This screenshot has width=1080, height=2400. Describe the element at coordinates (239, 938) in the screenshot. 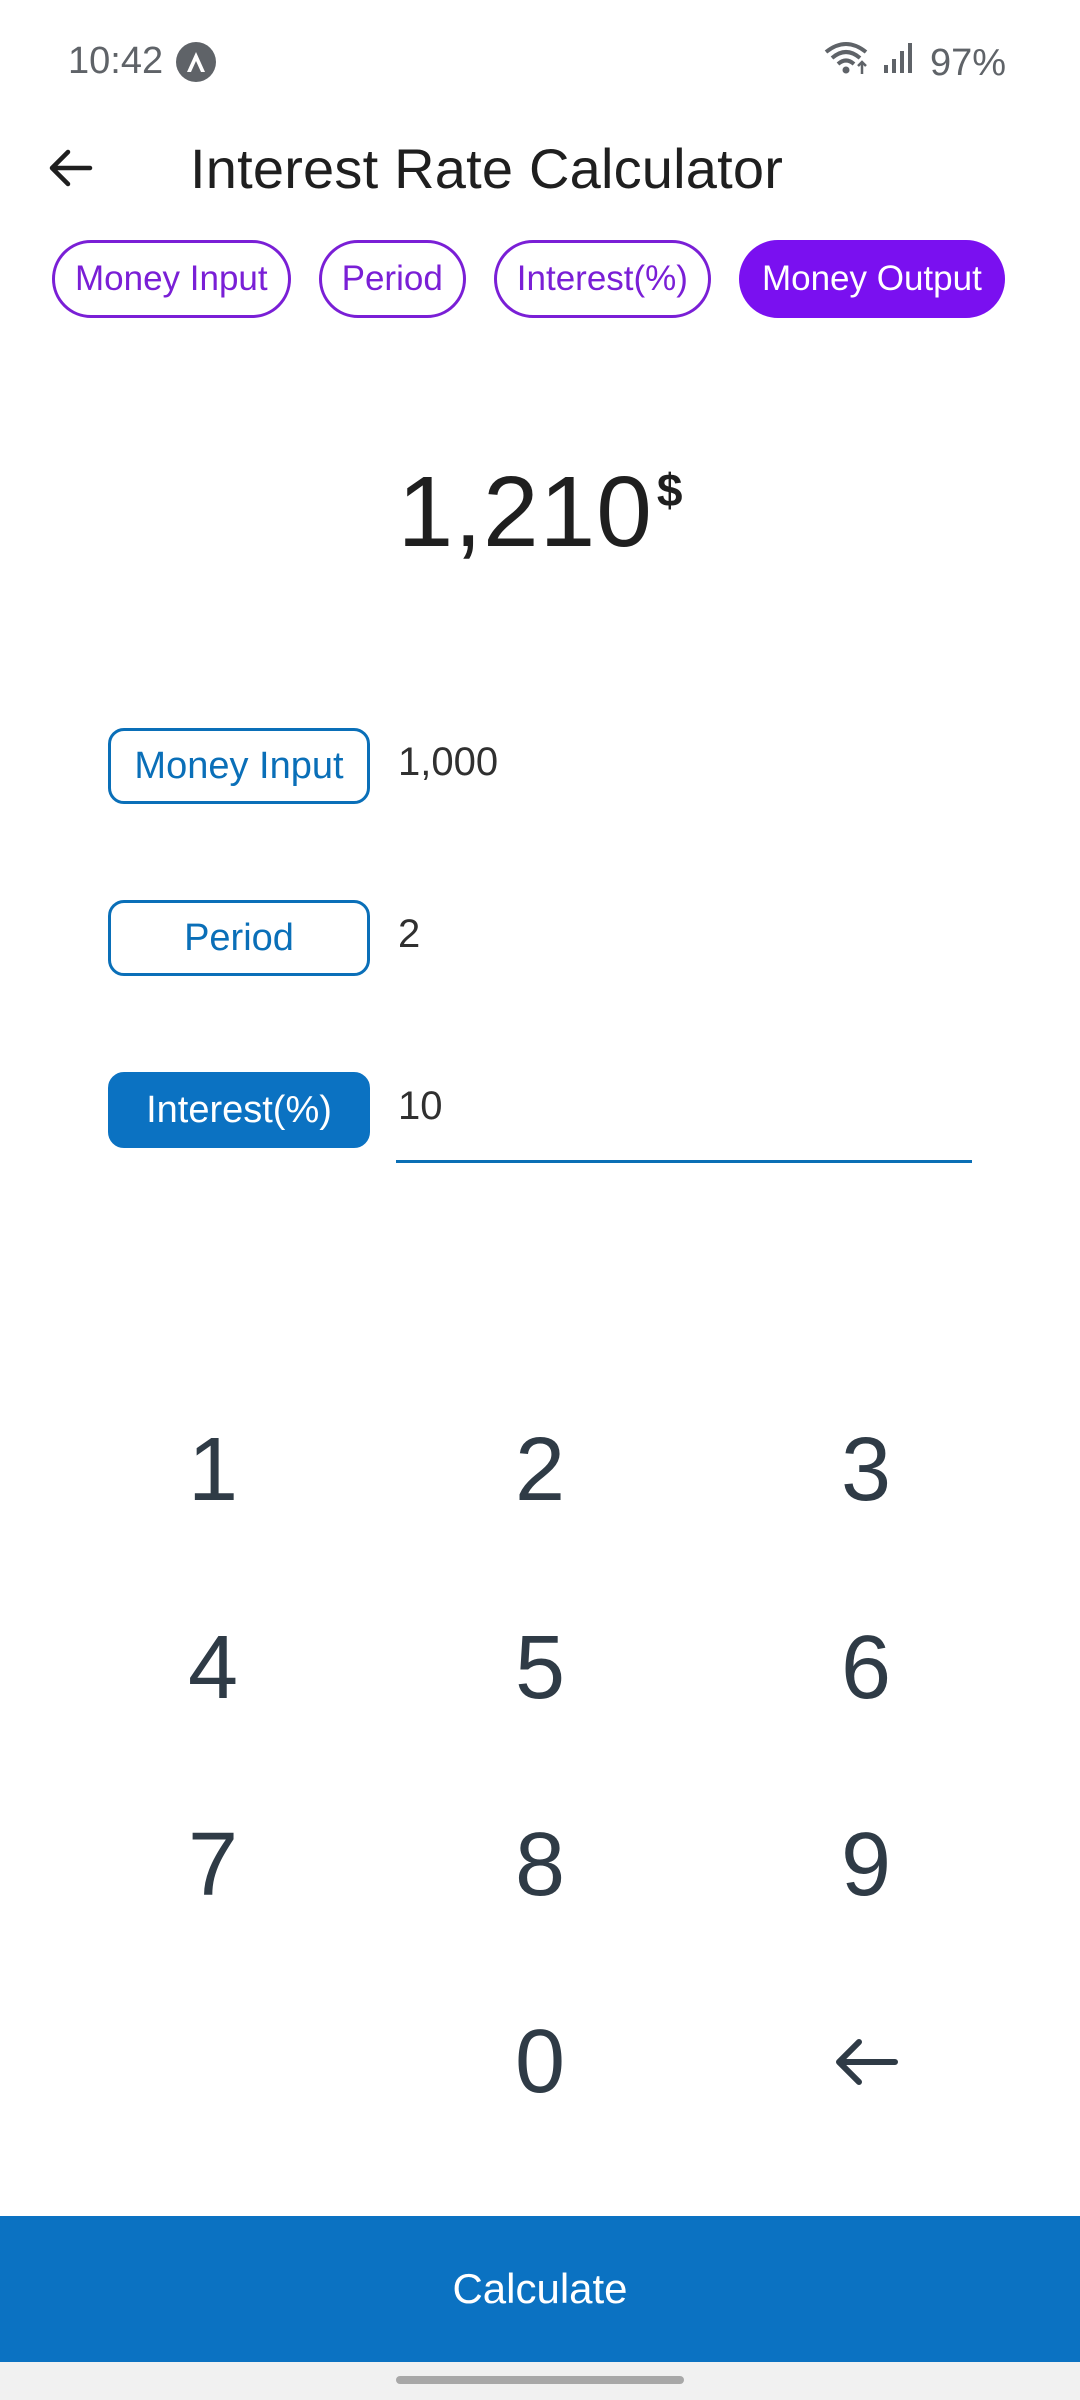

I see `field-label-period: Period` at that location.